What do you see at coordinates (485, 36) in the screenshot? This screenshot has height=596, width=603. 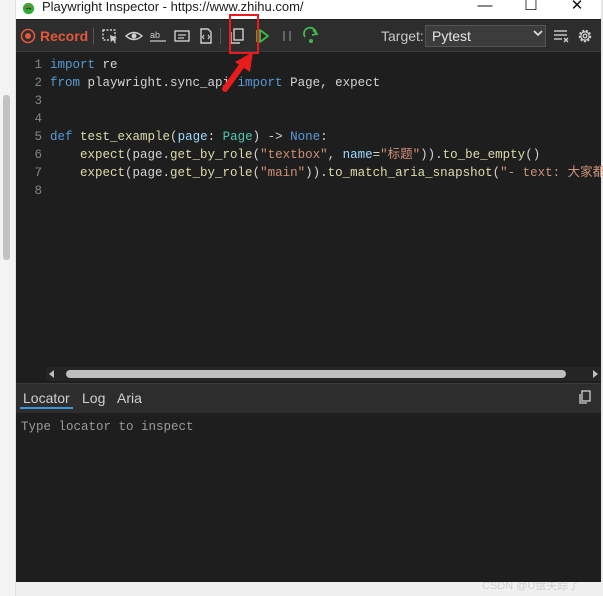 I see `target-language-select: Pytest` at bounding box center [485, 36].